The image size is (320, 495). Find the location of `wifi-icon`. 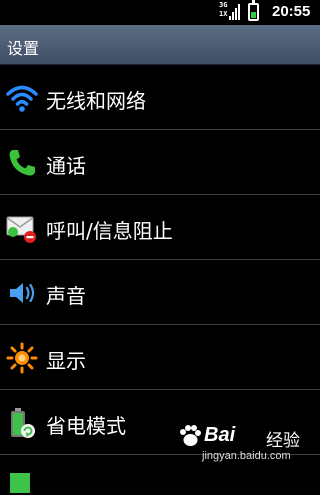

wifi-icon is located at coordinates (22, 98).